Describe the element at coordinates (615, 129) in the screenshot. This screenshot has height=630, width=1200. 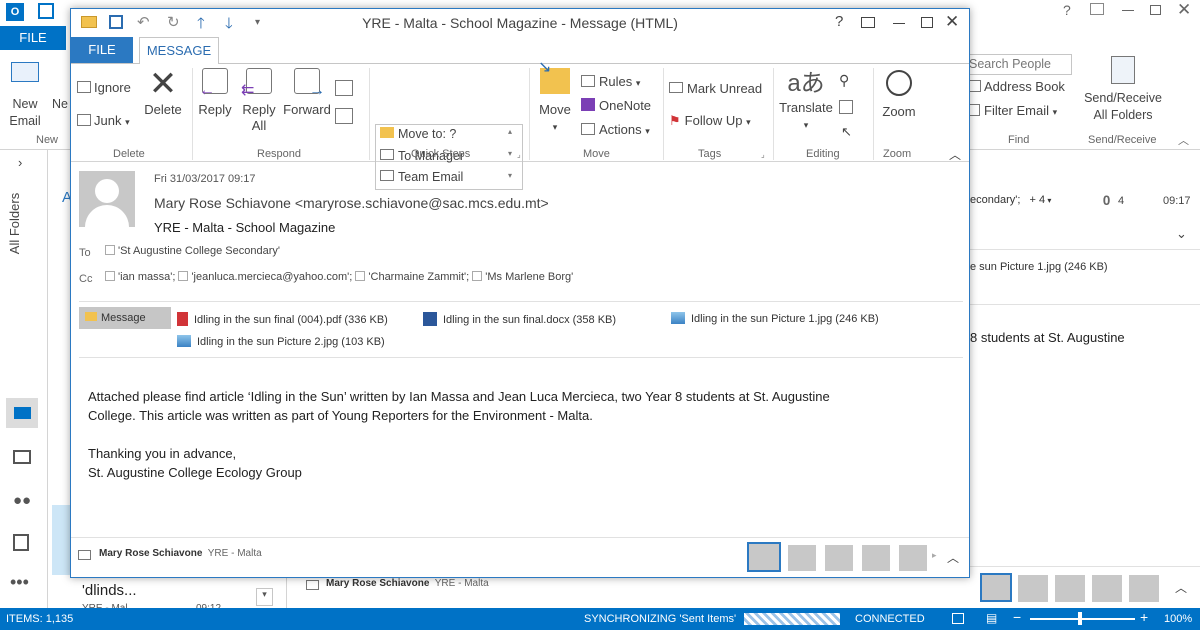
I see `actions-button: Actions ▾` at that location.